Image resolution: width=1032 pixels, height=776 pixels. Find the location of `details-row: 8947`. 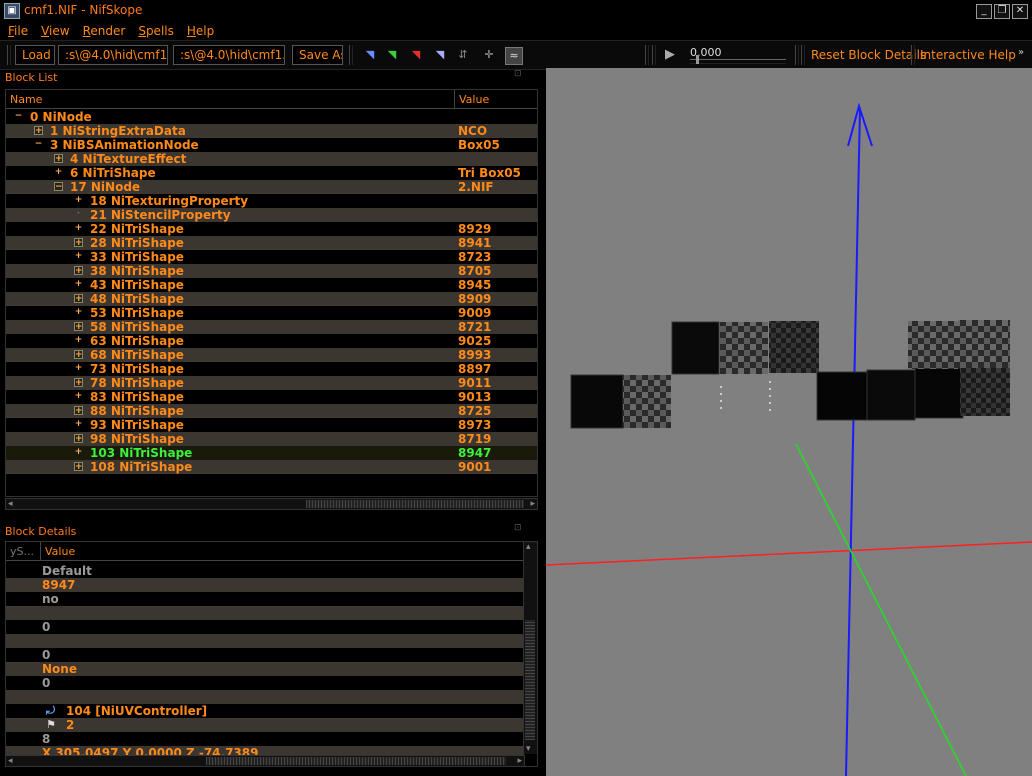

details-row: 8947 is located at coordinates (265, 585).